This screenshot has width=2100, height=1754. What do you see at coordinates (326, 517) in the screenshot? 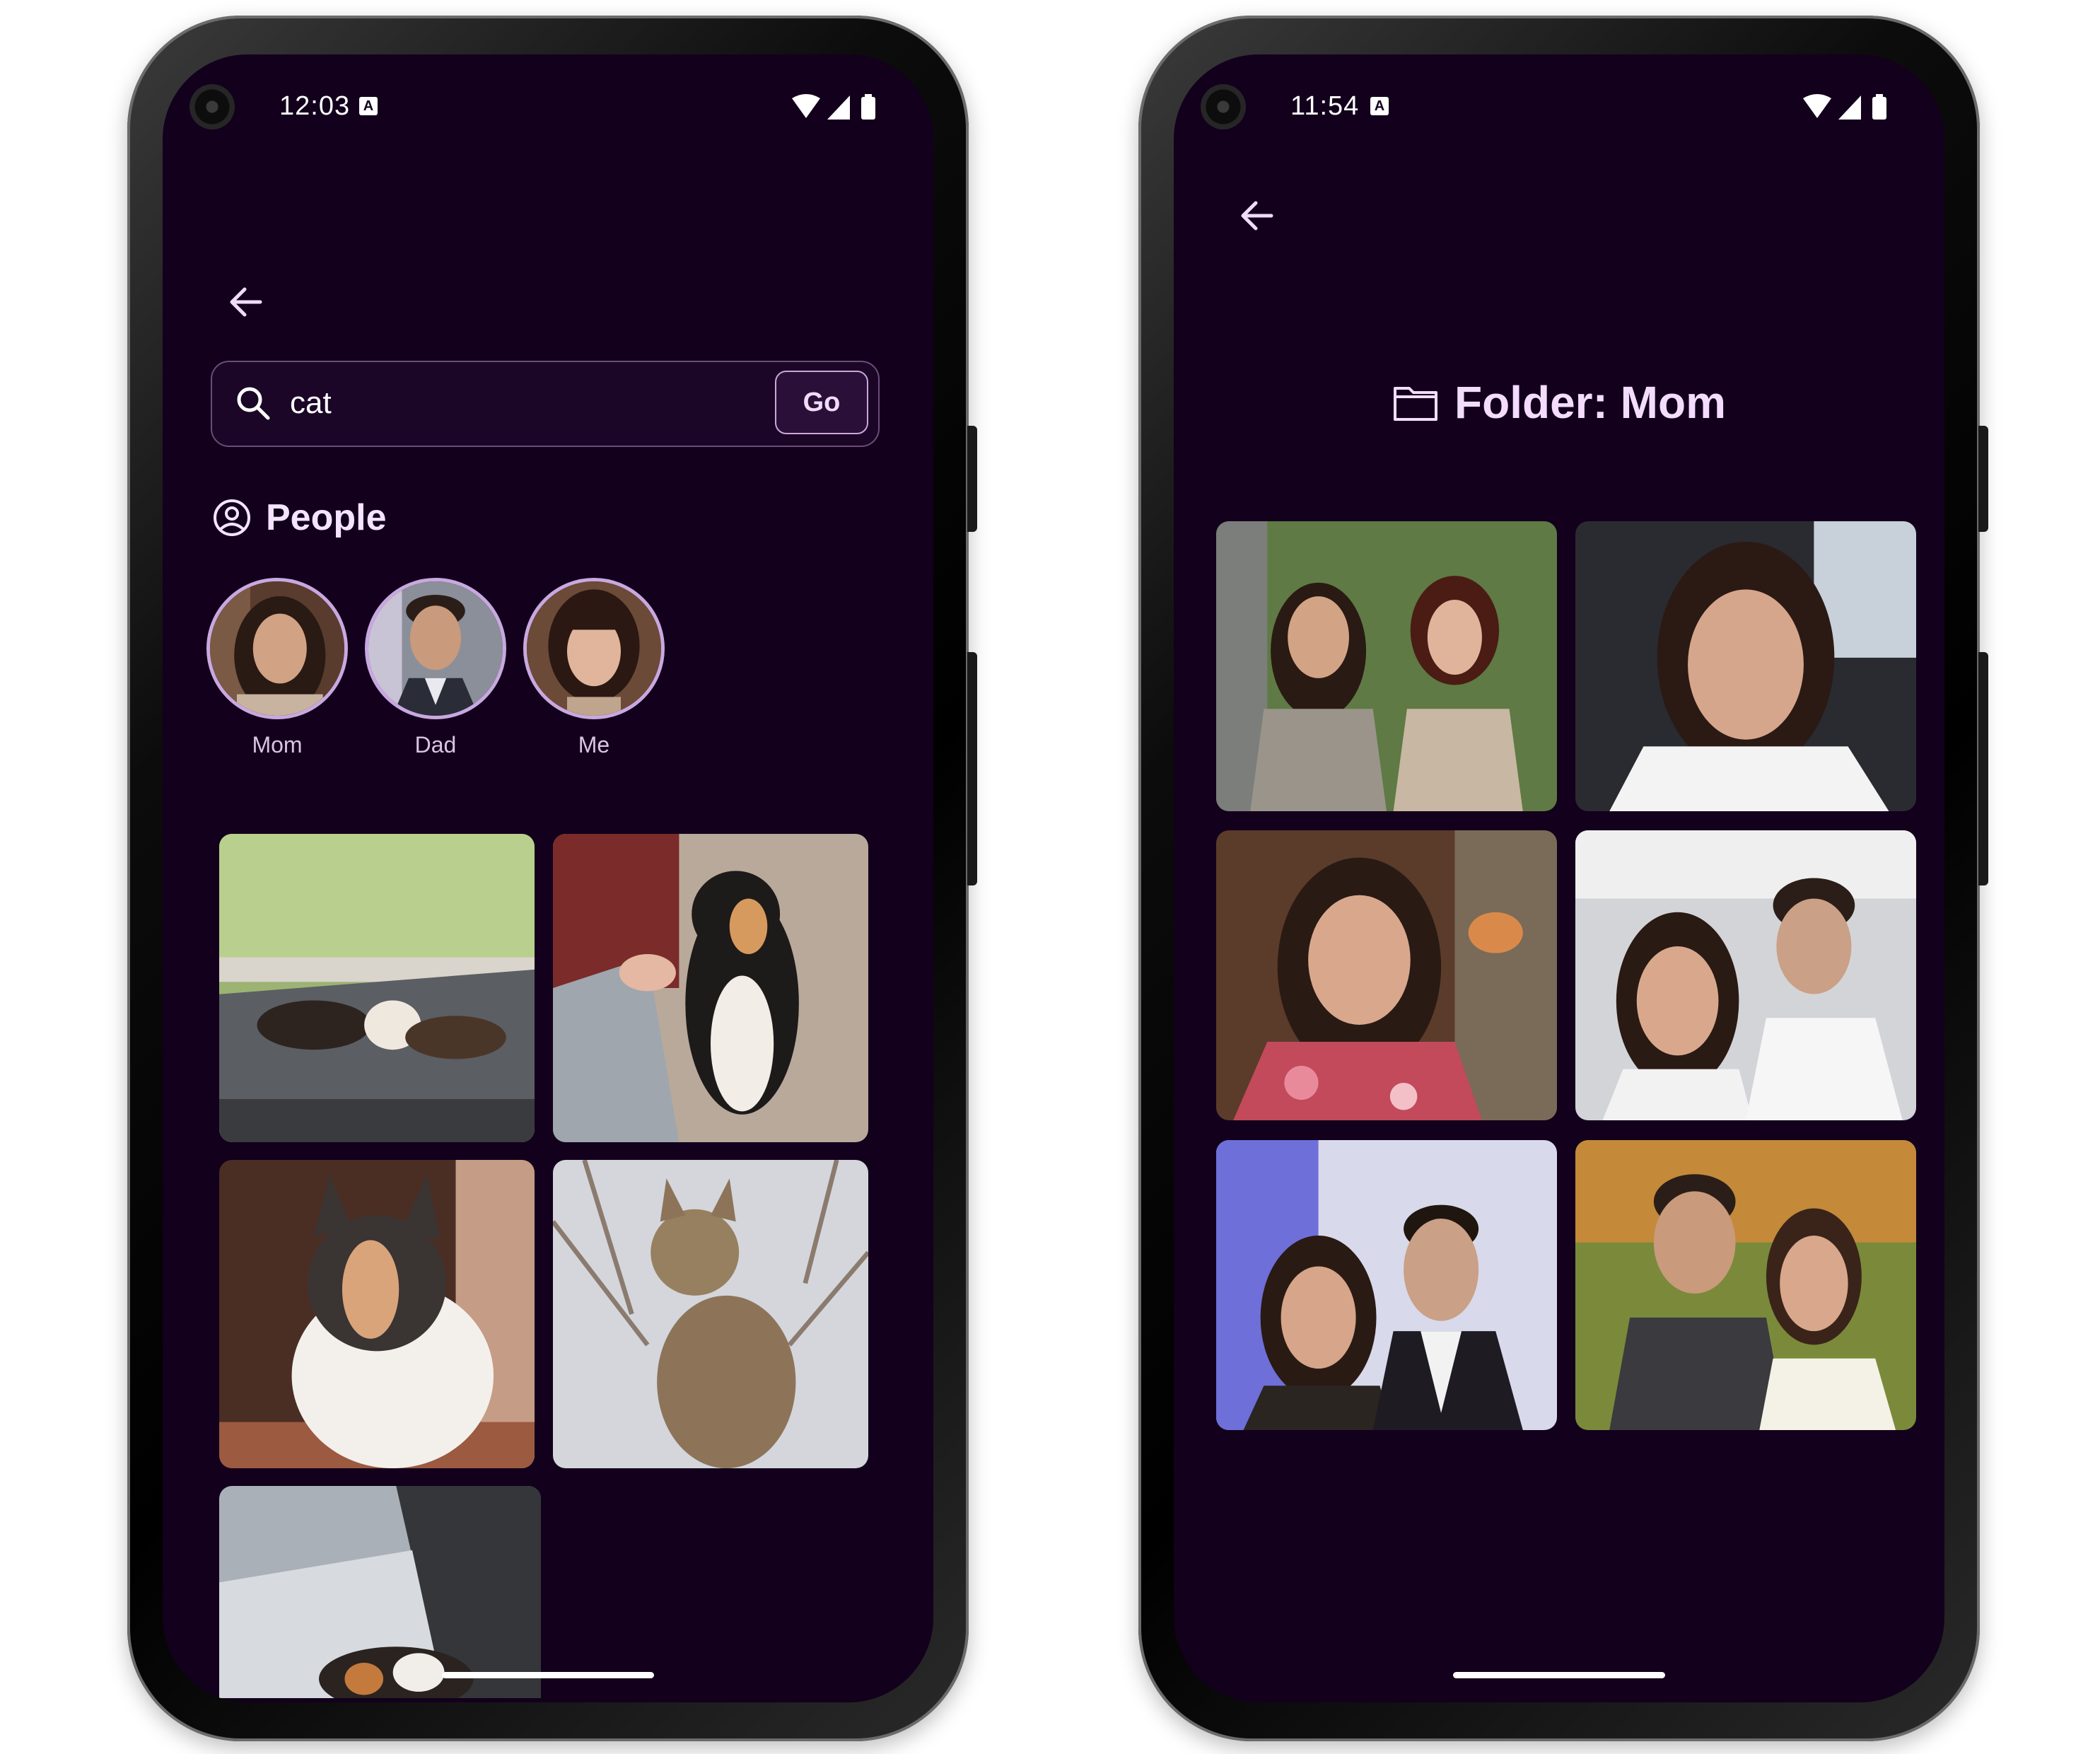
I see `people-section-title: People` at bounding box center [326, 517].